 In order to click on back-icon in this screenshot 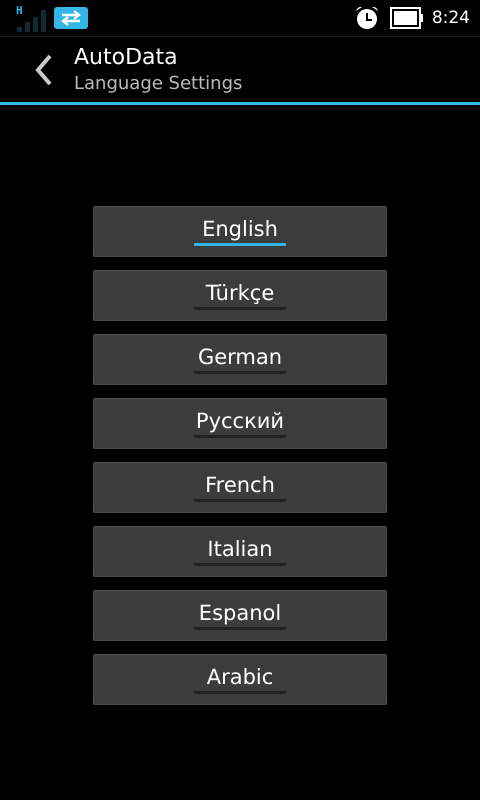, I will do `click(44, 69)`.